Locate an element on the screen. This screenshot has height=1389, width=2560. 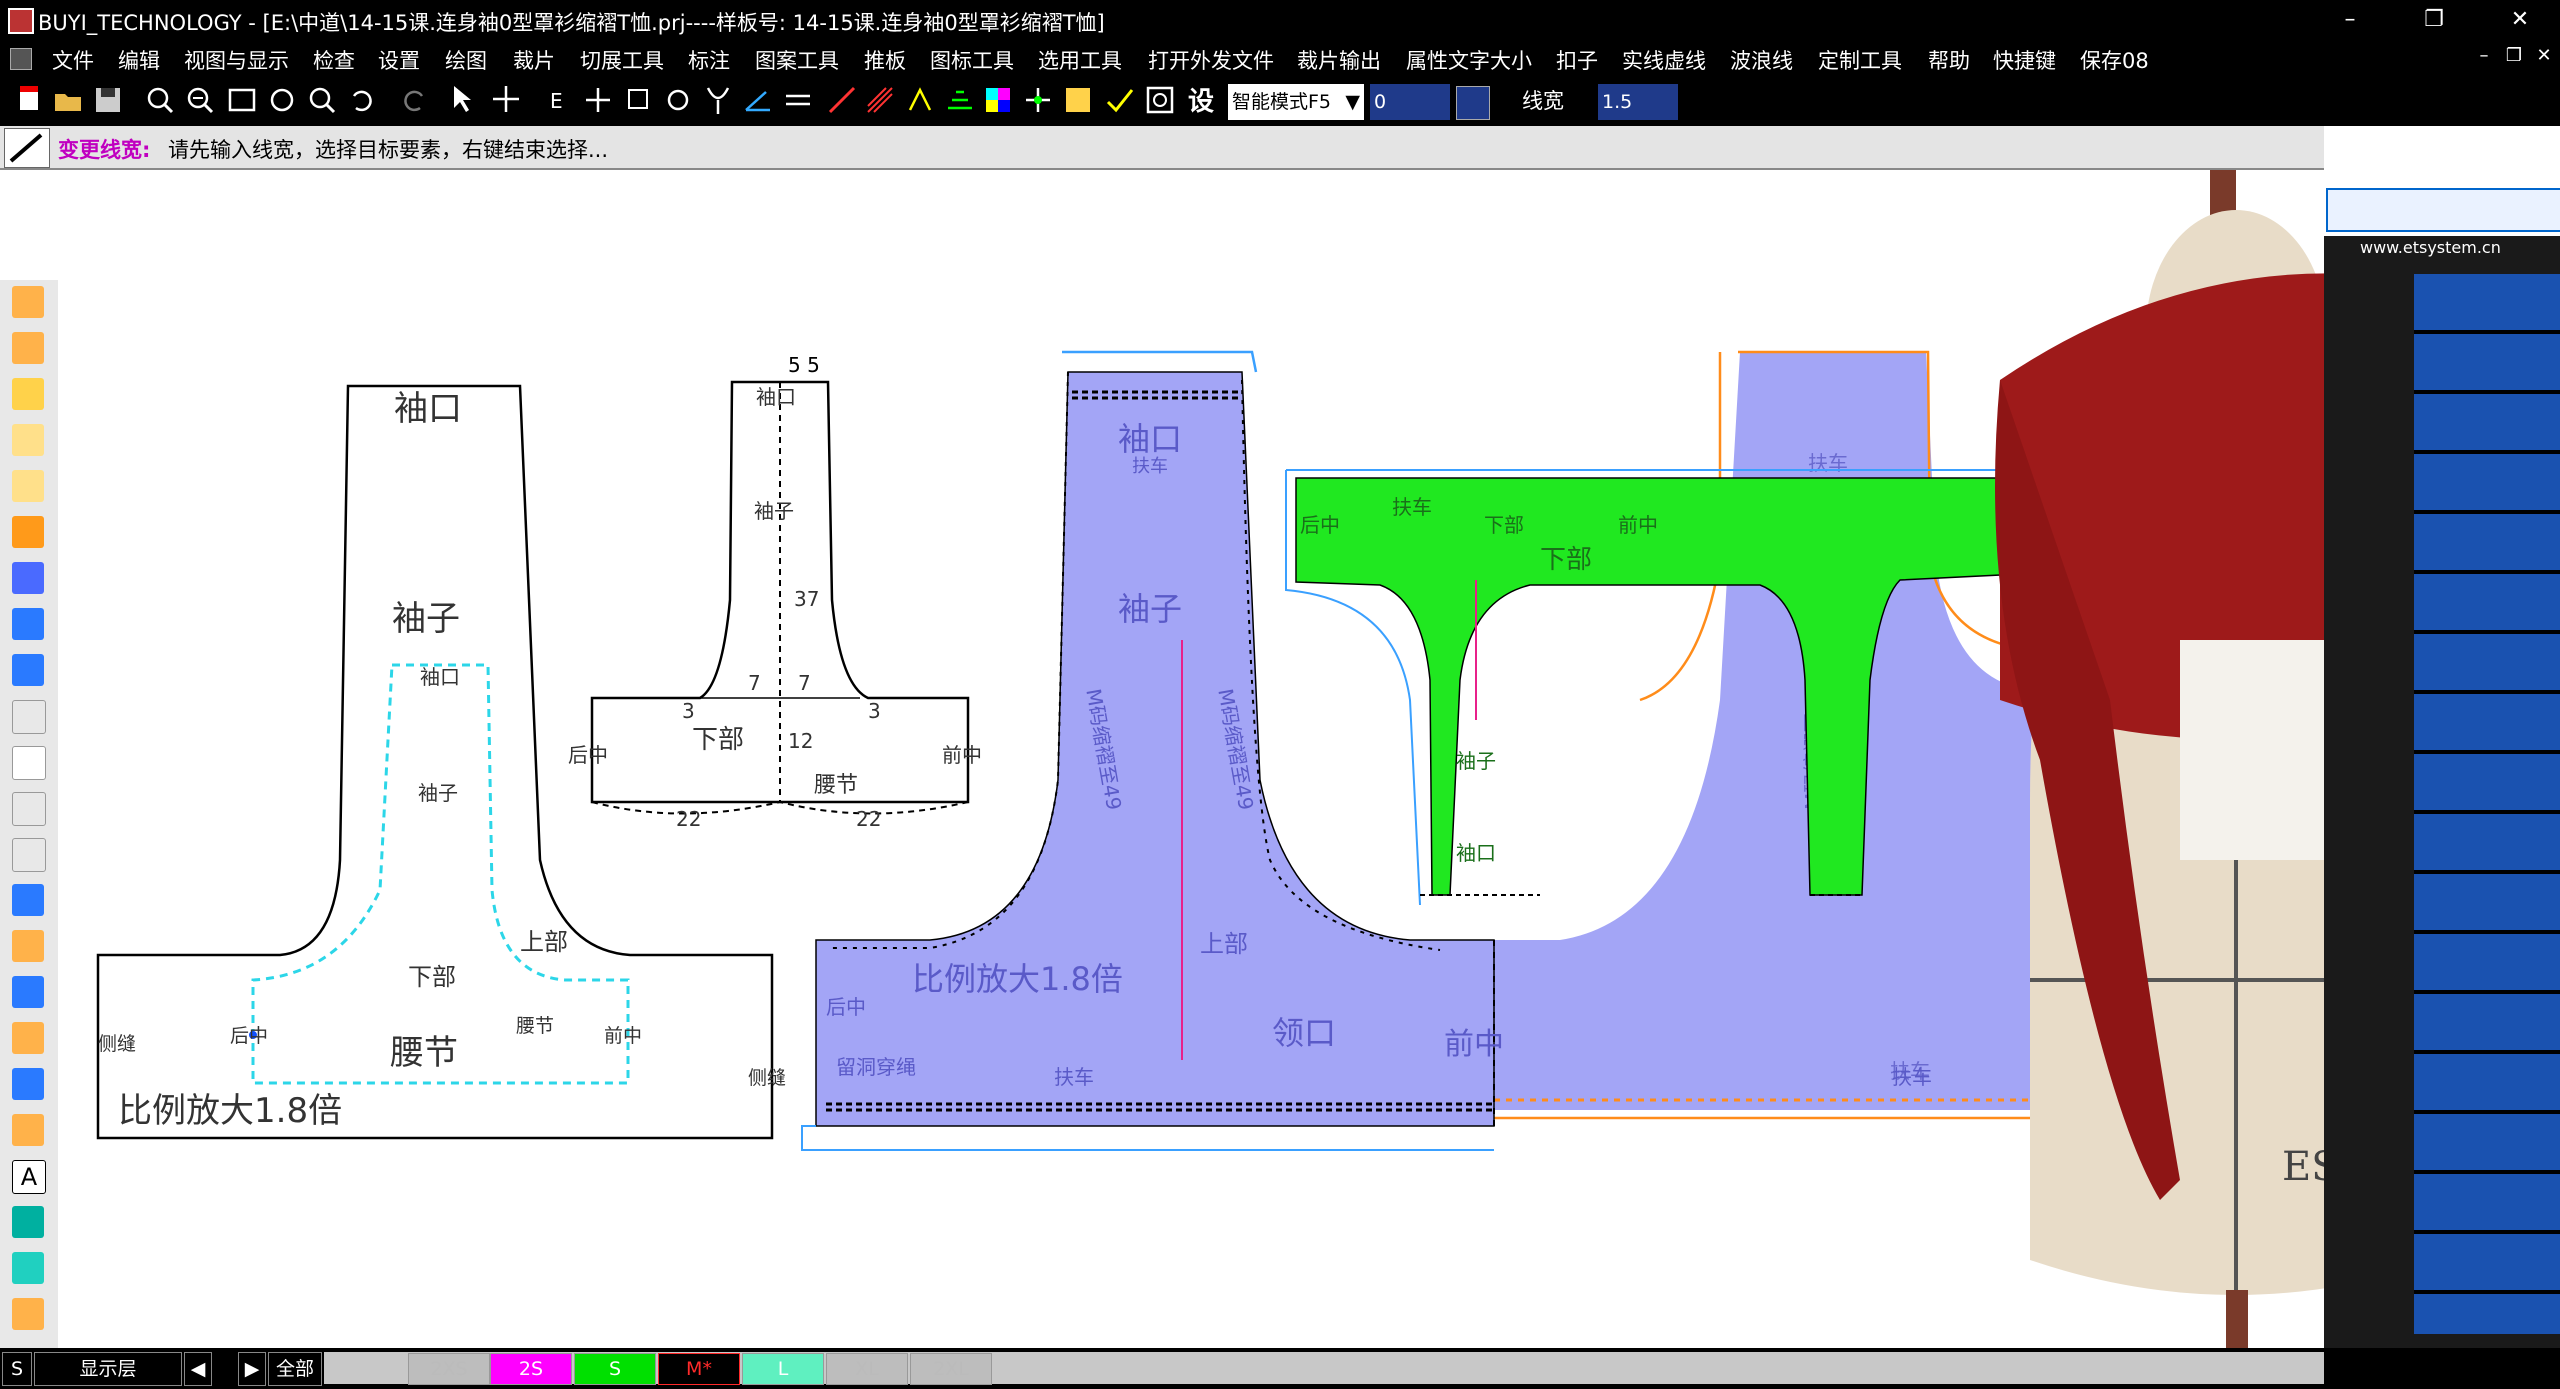
tool-24-icon is located at coordinates (960, 100).